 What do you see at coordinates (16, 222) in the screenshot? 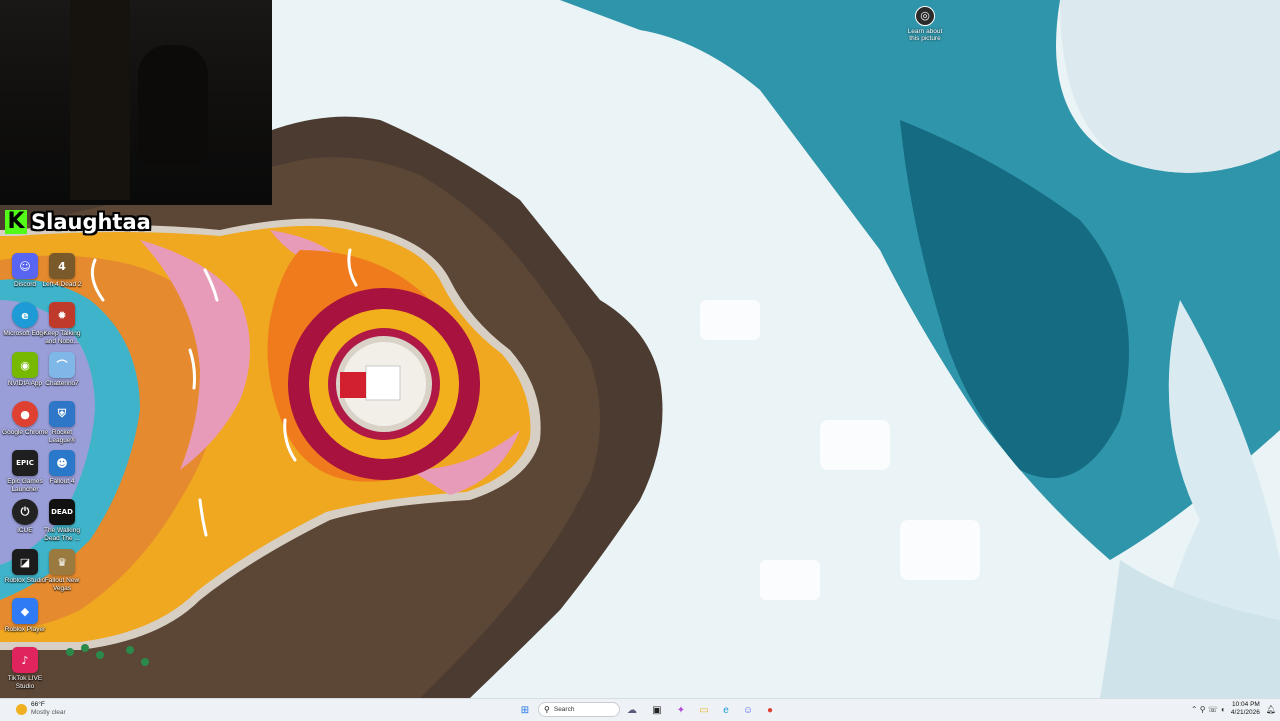
I see `kick-logo-icon: K` at bounding box center [16, 222].